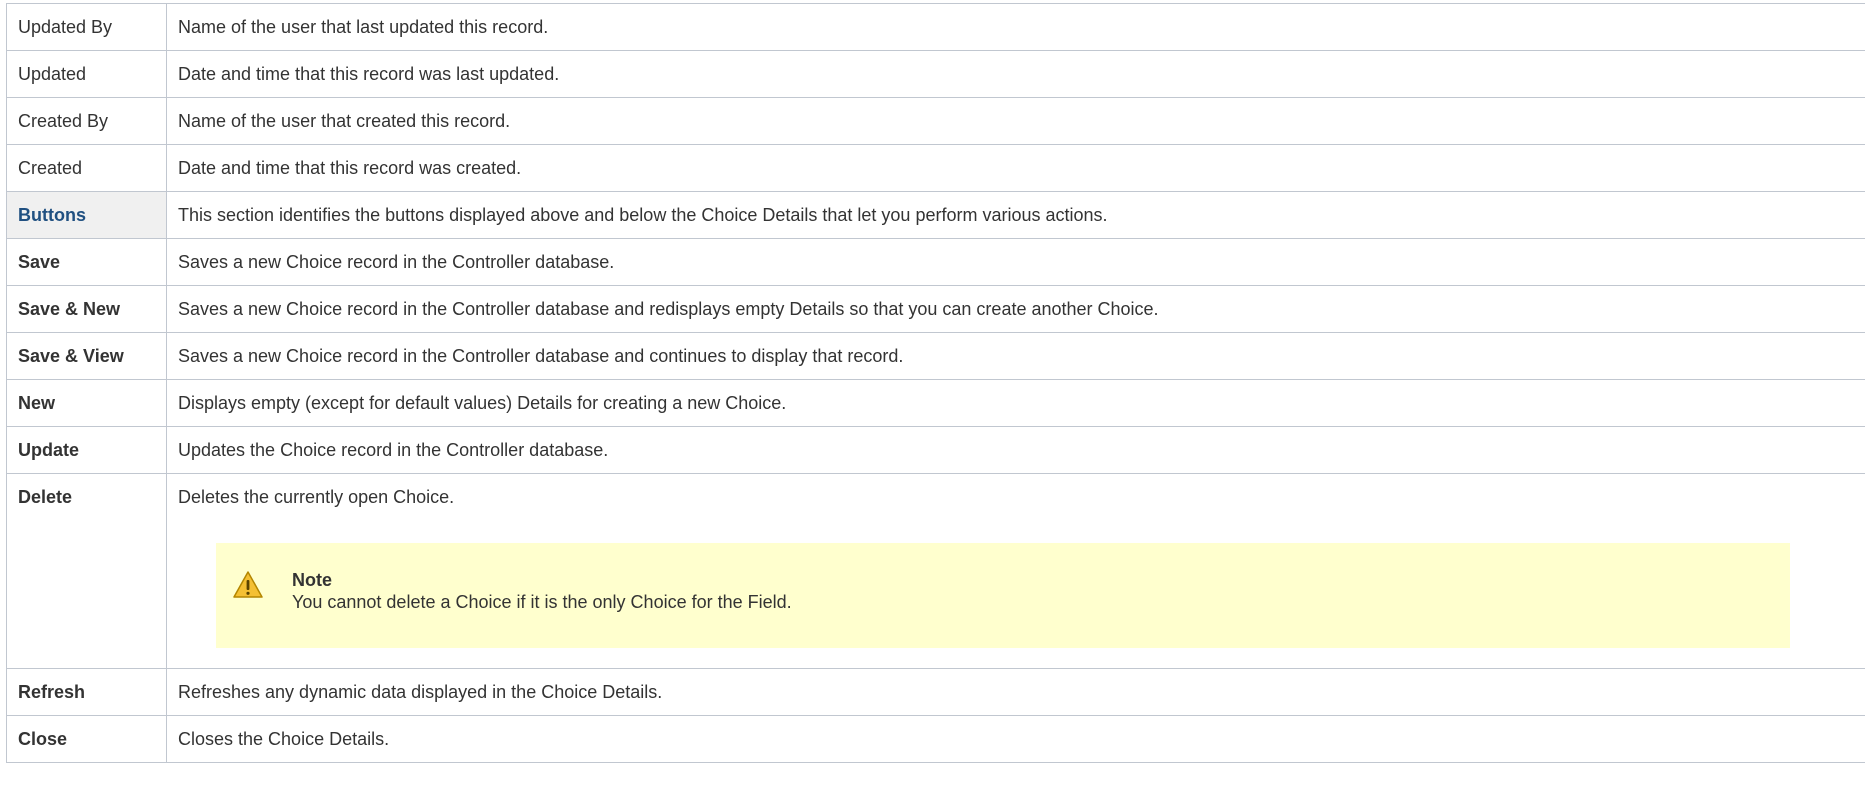 Image resolution: width=1865 pixels, height=786 pixels. I want to click on note-title: Note, so click(312, 580).